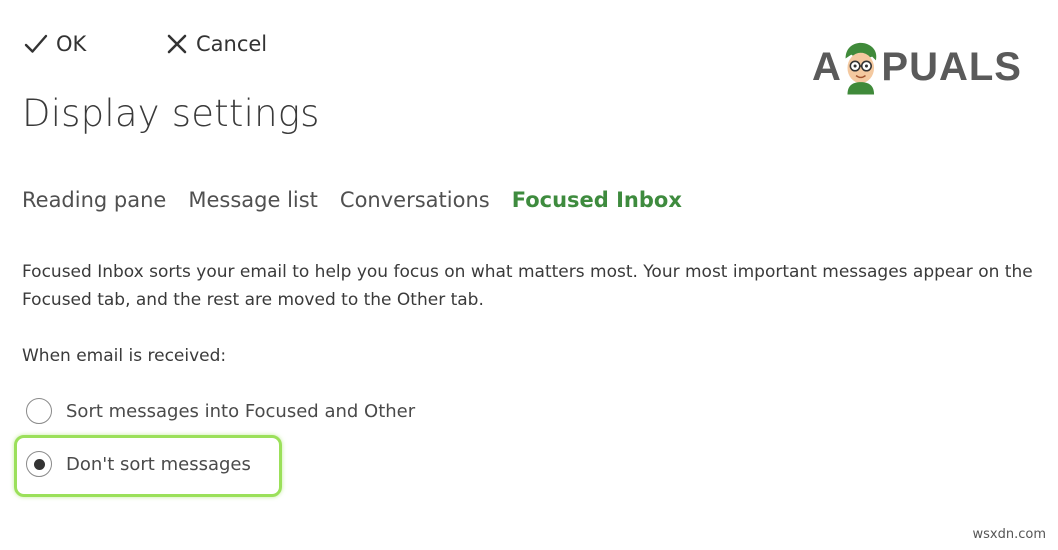 This screenshot has height=550, width=1058. Describe the element at coordinates (171, 113) in the screenshot. I see `page-title: Display settings` at that location.